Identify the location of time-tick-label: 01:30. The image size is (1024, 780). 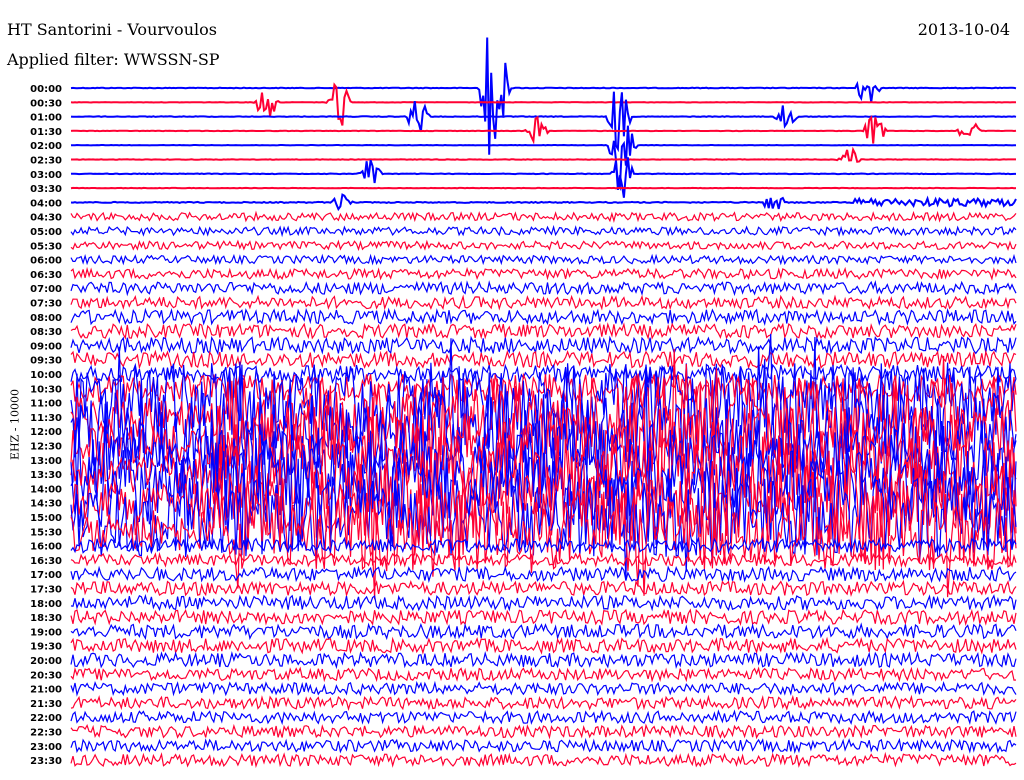
(46, 132).